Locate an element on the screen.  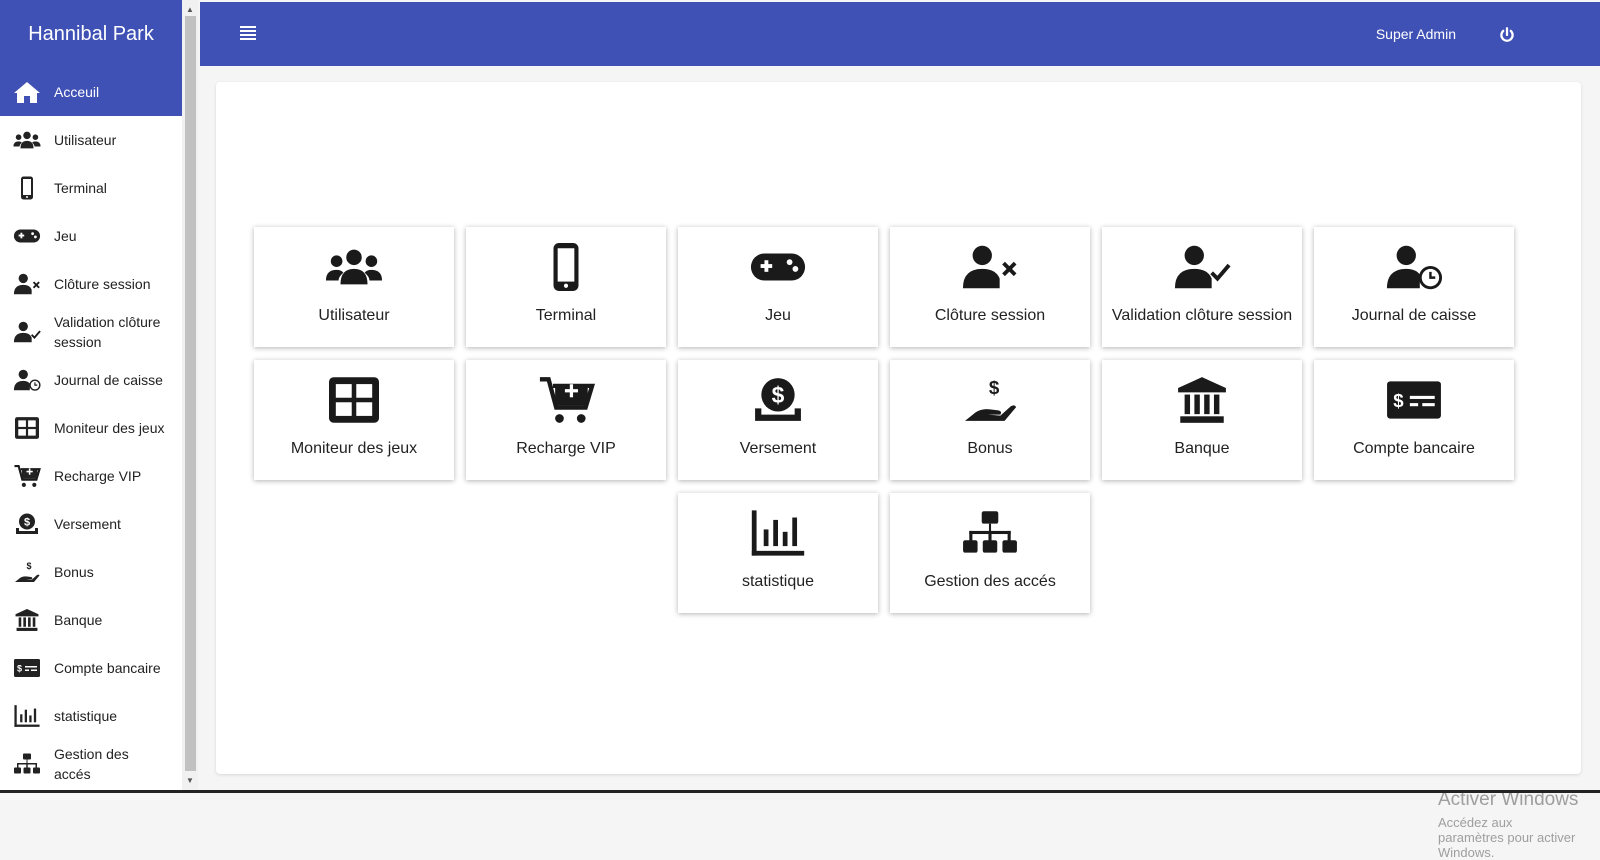
sidebar-scrollbar: ▲ ▼ is located at coordinates (190, 396).